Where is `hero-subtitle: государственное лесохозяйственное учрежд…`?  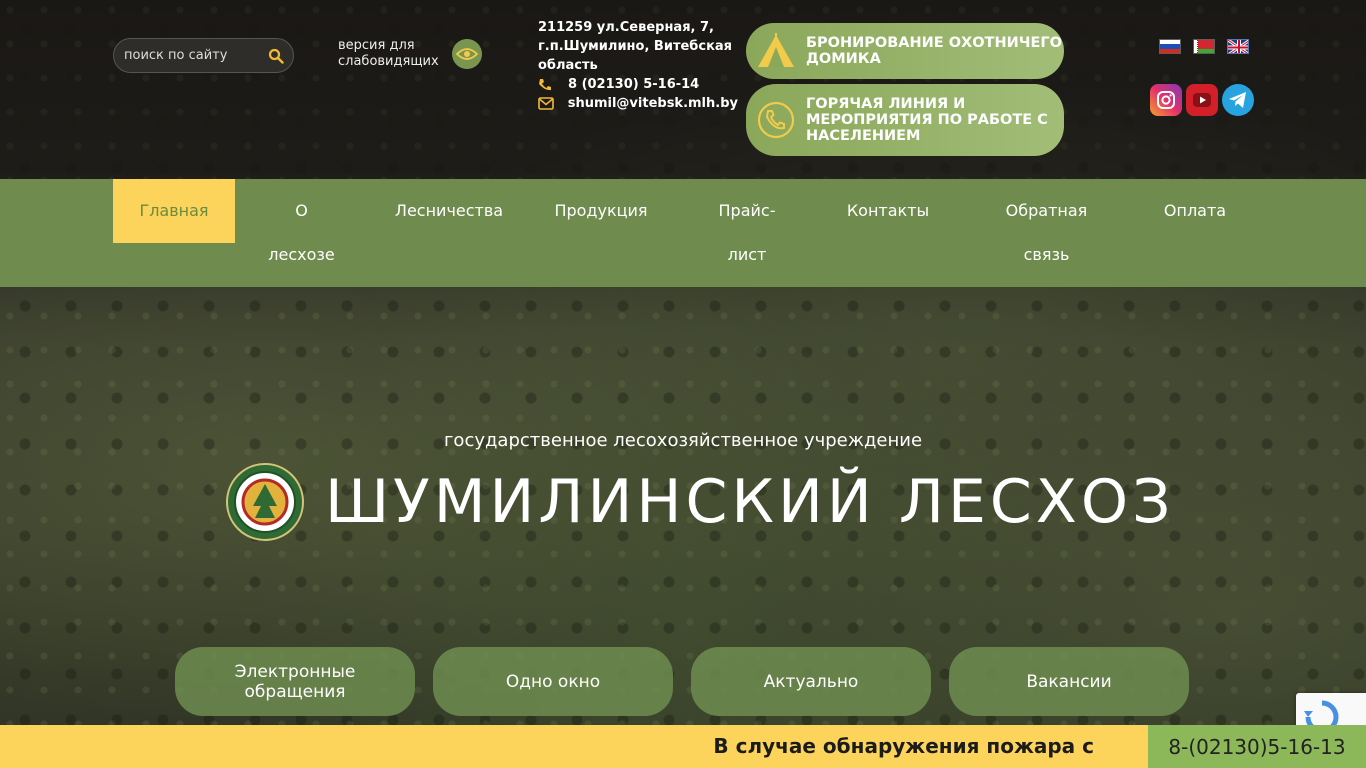
hero-subtitle: государственное лесохозяйственное учрежд… is located at coordinates (683, 440).